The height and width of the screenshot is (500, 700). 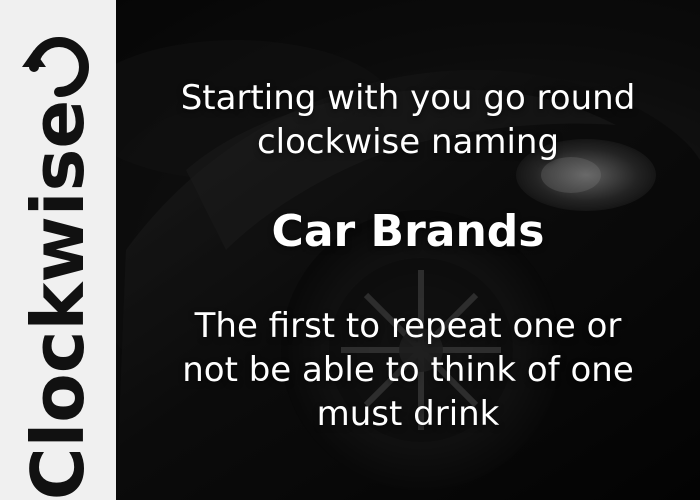 I want to click on rule-line-1: The first to repeat one or, so click(x=408, y=326).